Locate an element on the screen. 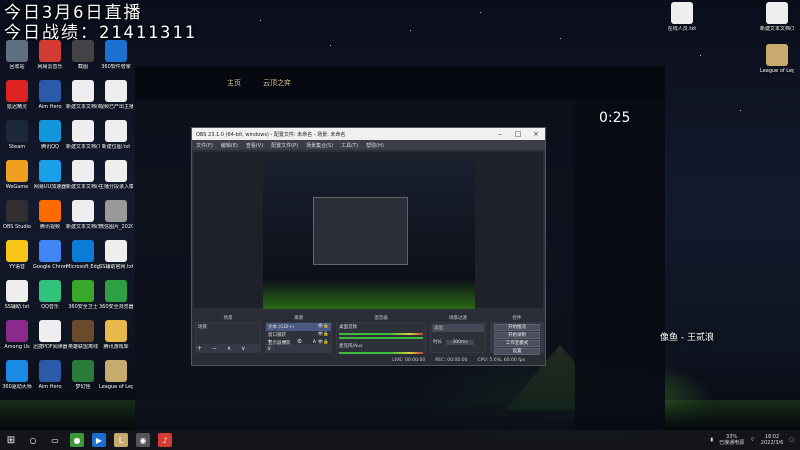 The height and width of the screenshot is (450, 800). obs-menu-item: 查看(V) is located at coordinates (254, 145).